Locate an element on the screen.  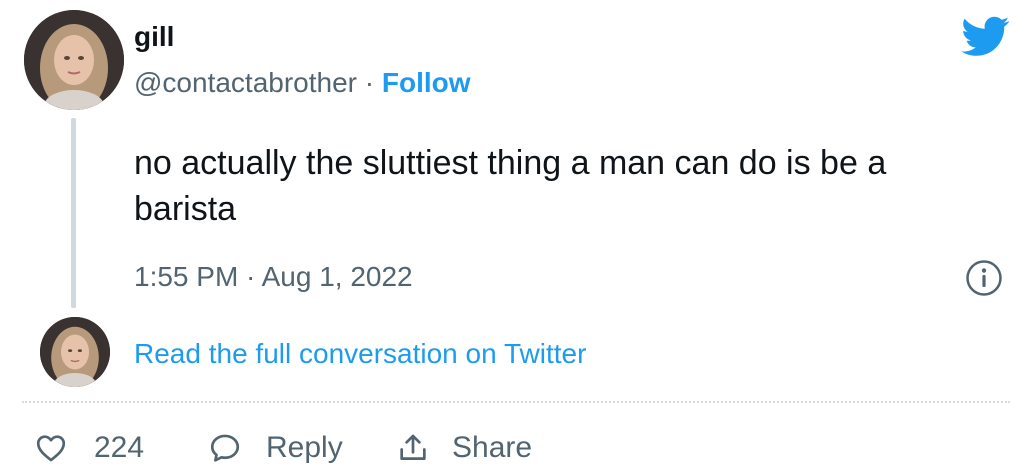
read-full-conversation-link: Read the full conversation on Twitter is located at coordinates (360, 354).